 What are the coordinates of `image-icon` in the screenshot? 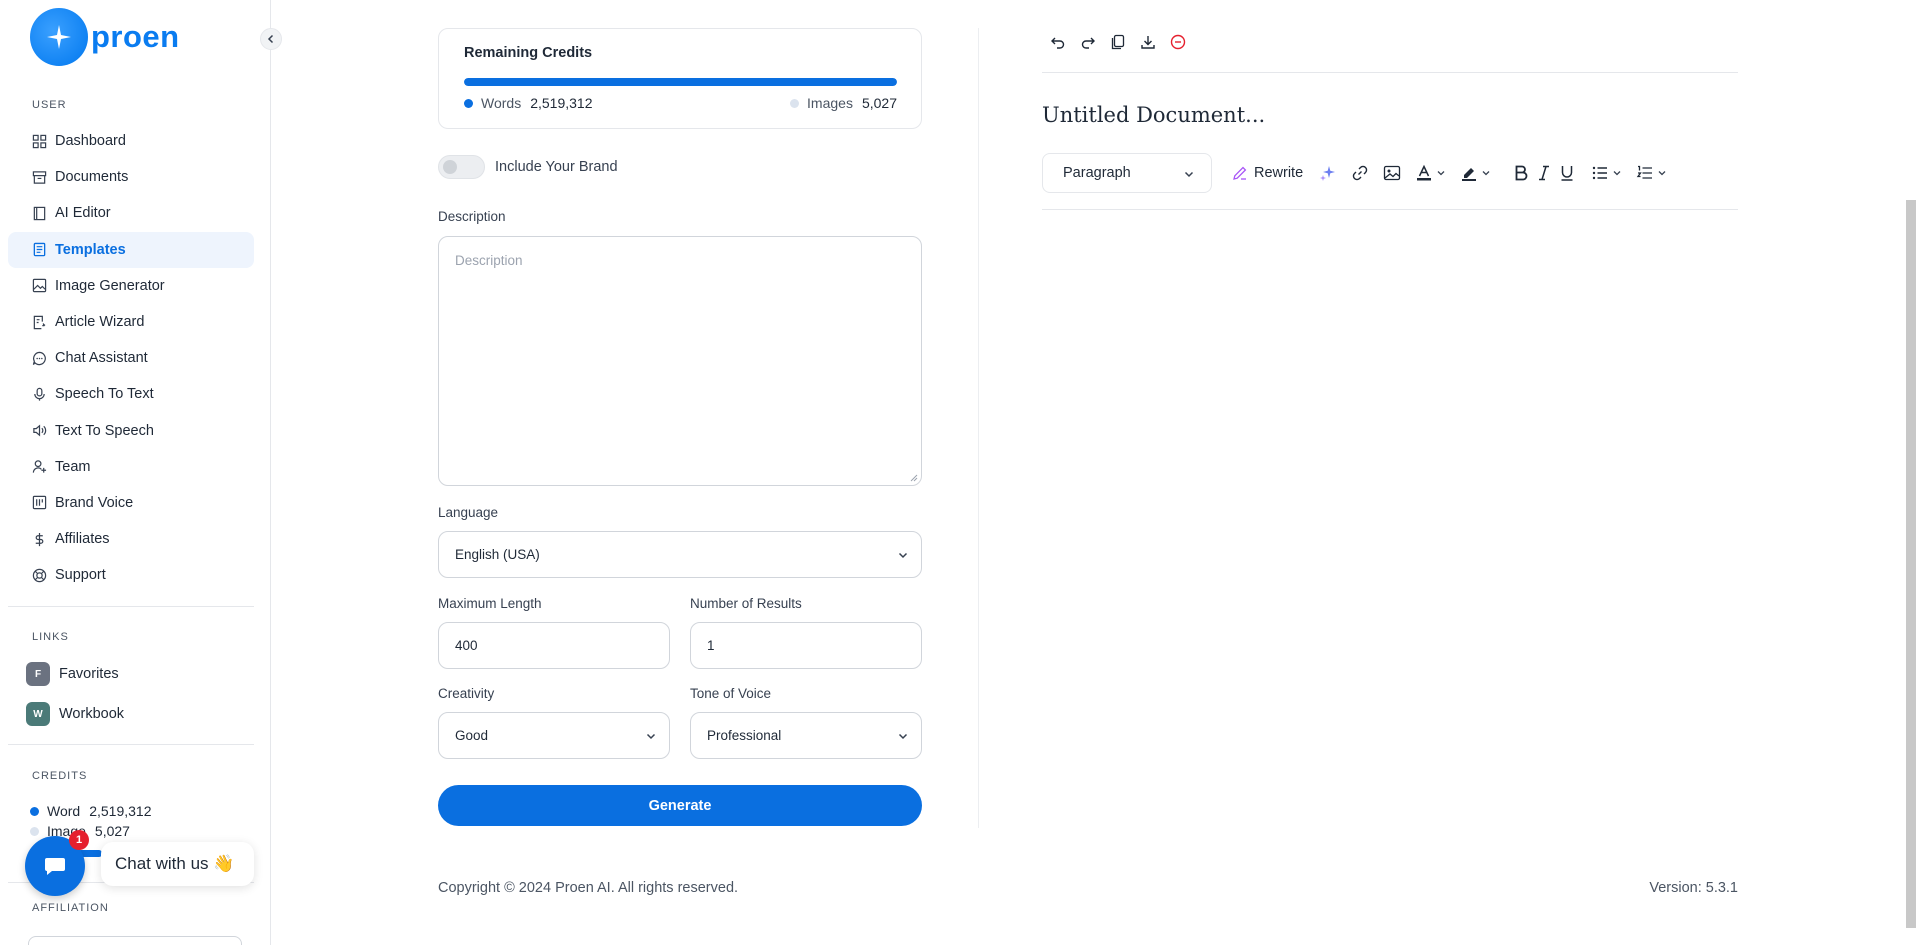 It's located at (1392, 173).